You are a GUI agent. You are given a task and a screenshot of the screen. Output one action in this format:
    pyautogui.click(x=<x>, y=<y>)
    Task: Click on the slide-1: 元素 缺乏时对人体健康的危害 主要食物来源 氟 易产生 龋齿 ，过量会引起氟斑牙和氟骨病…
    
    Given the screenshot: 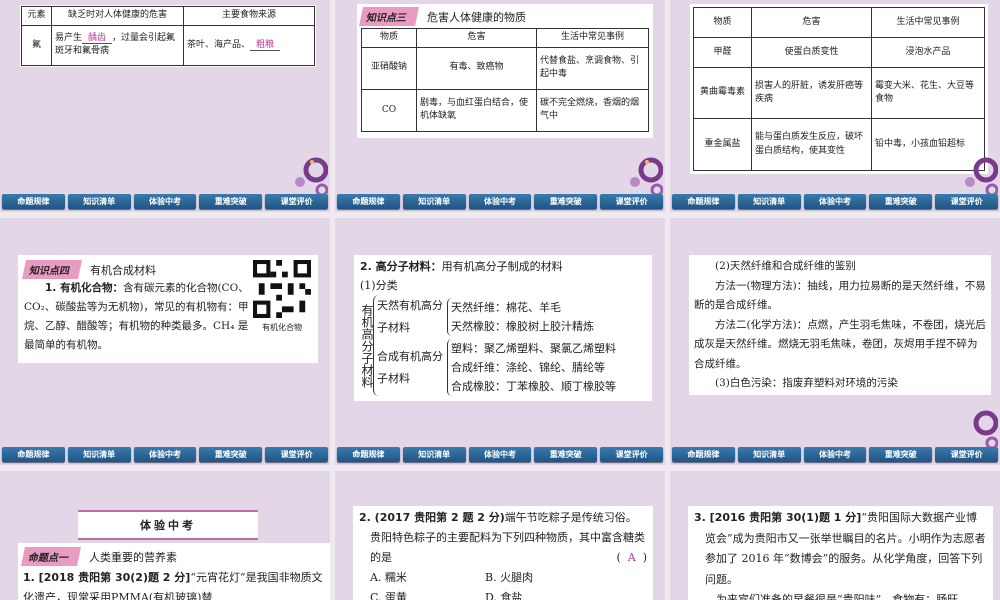 What is the action you would take?
    pyautogui.click(x=165, y=106)
    